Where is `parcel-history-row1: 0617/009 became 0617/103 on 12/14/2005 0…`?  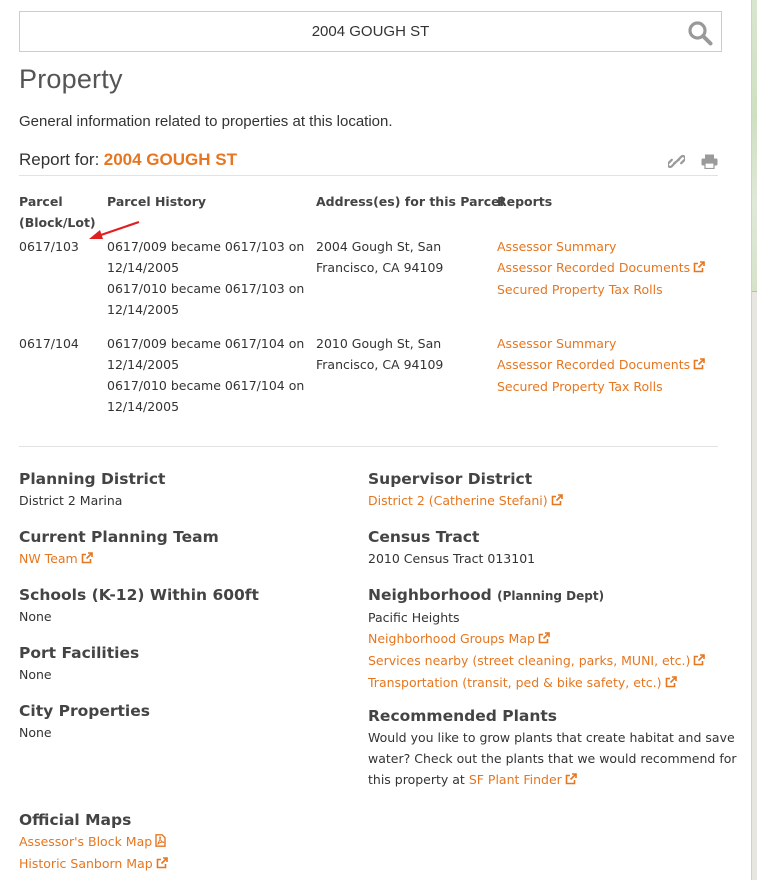 parcel-history-row1: 0617/009 became 0617/103 on 12/14/2005 0… is located at coordinates (205, 278).